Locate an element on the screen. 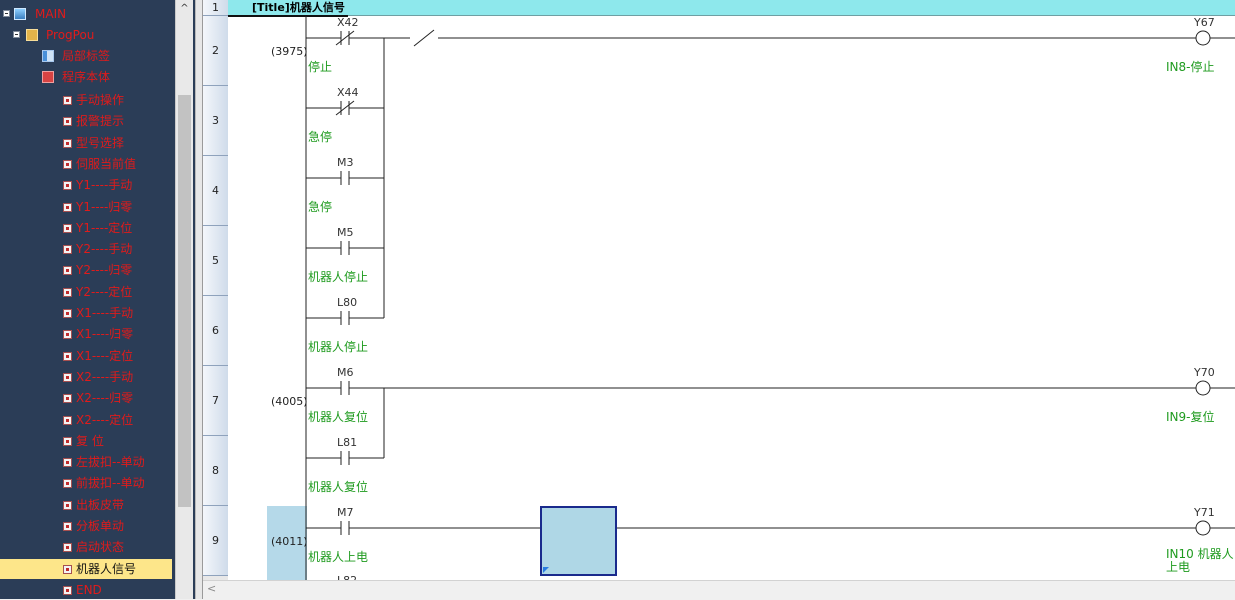  tree-item-label: 分板单动 is located at coordinates (100, 526).